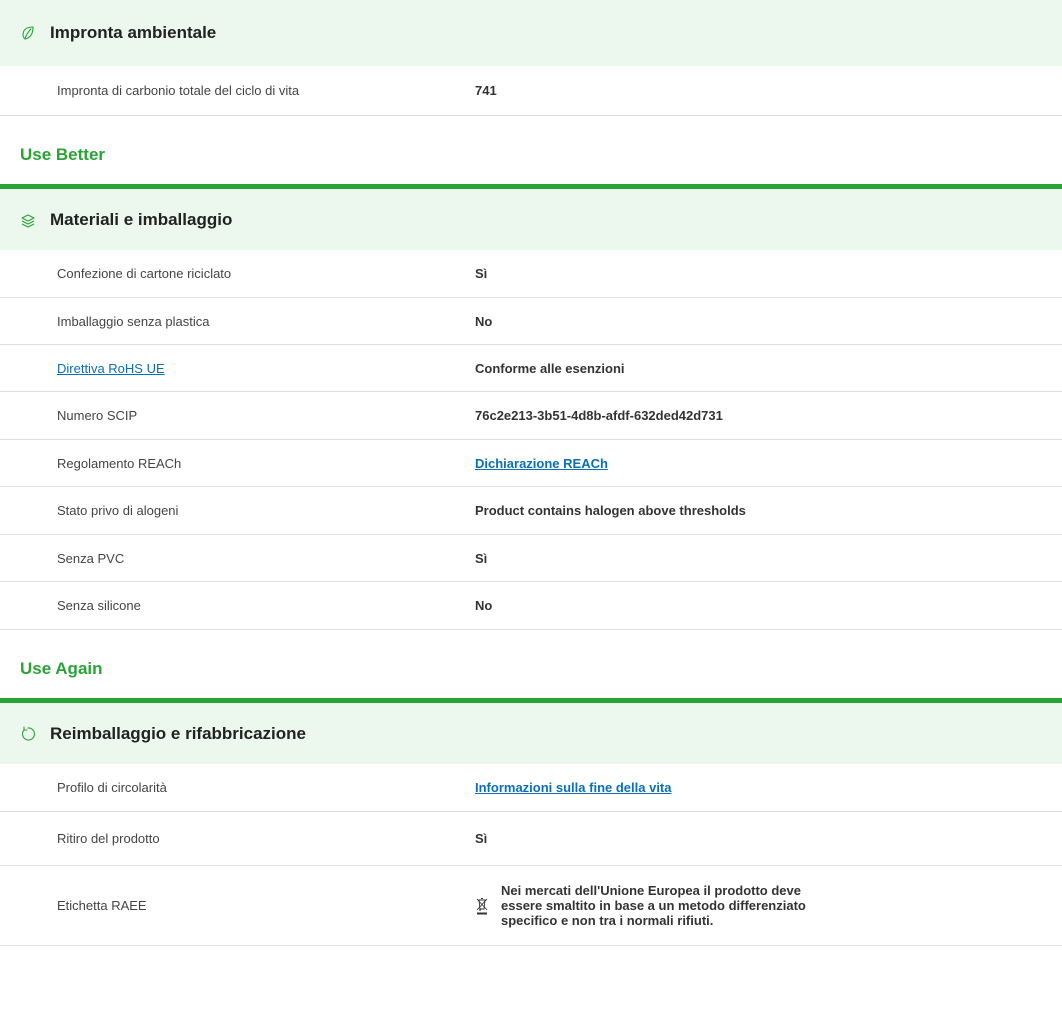  I want to click on table-row: Regolamento REACh Dichiarazione REACh, so click(531, 463).